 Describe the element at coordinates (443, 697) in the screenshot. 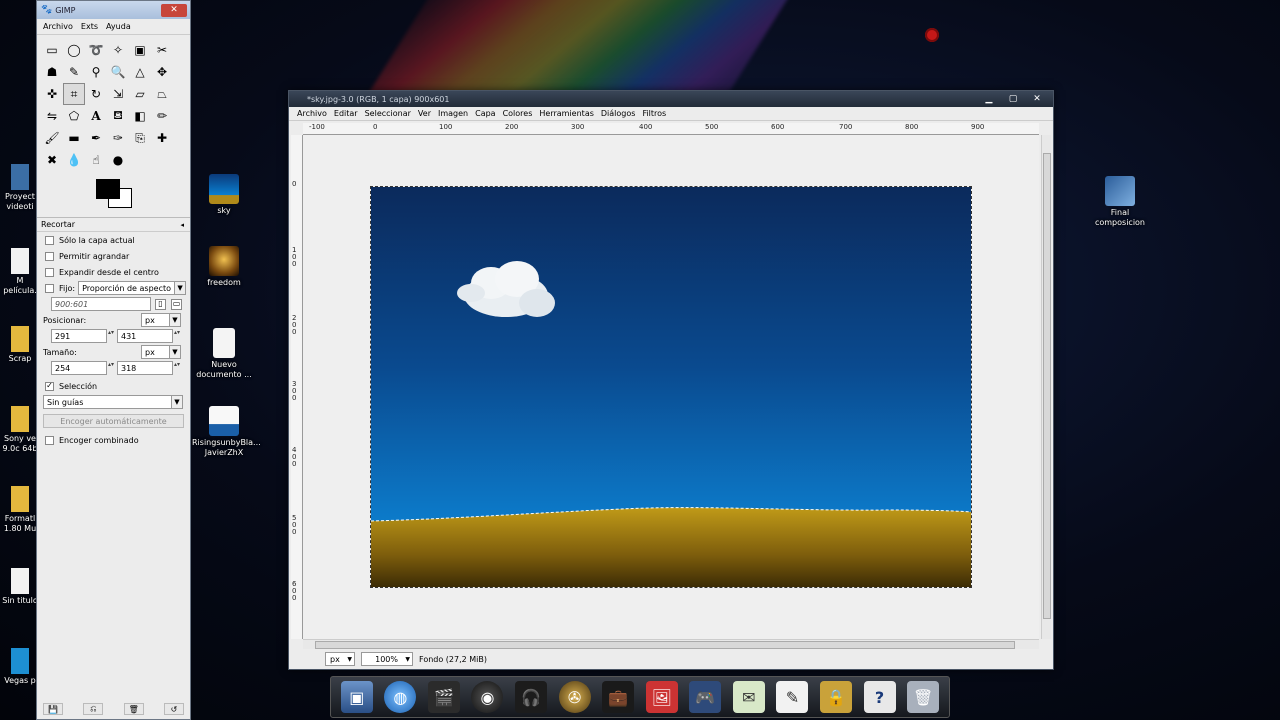

I see `clapperboard-icon: 🎬` at that location.